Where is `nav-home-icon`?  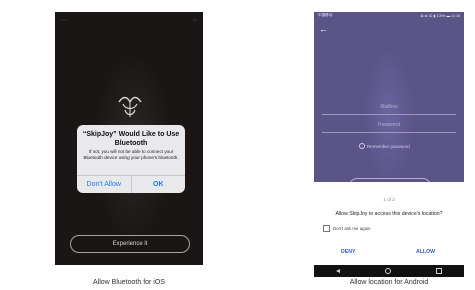 nav-home-icon is located at coordinates (387, 271).